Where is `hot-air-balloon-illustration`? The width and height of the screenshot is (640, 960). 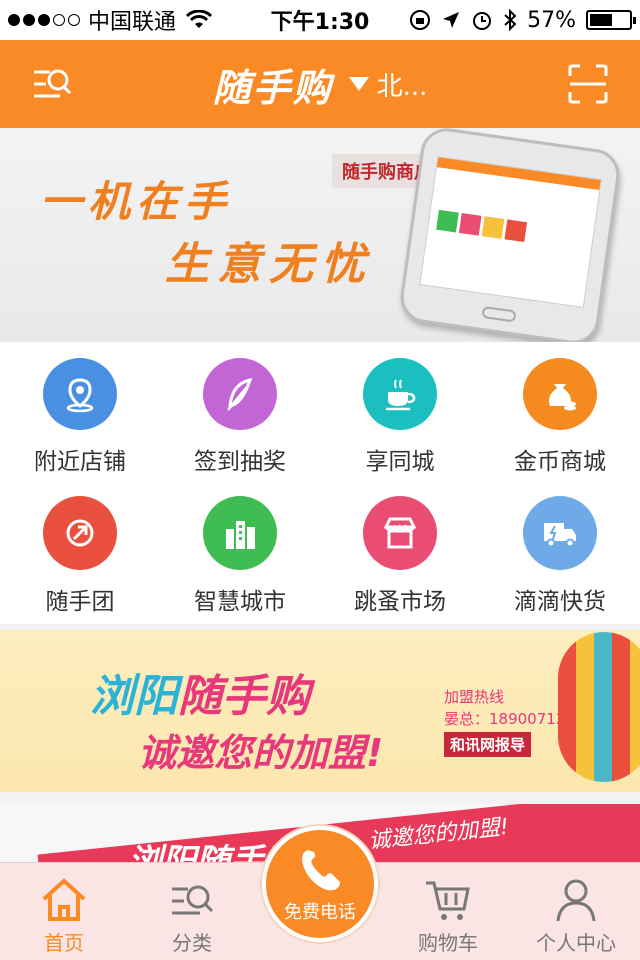 hot-air-balloon-illustration is located at coordinates (599, 707).